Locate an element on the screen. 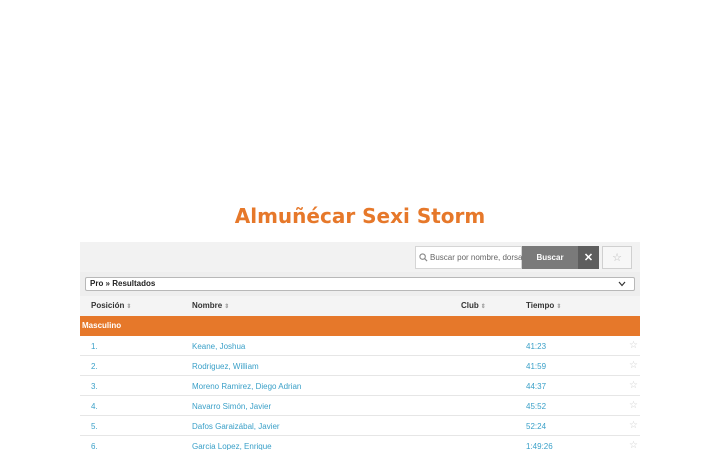  cell-time: 41:23 is located at coordinates (536, 346).